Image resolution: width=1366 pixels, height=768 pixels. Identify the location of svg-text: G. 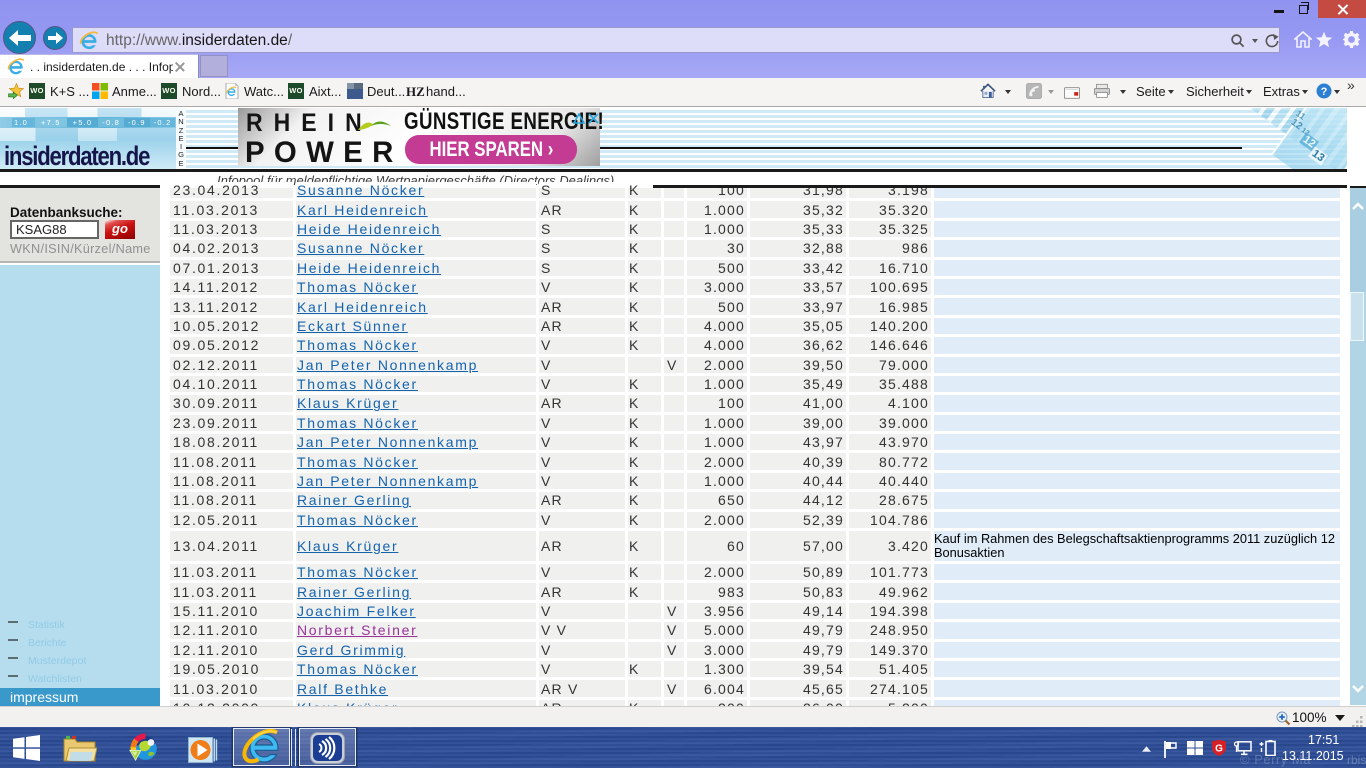
(1219, 749).